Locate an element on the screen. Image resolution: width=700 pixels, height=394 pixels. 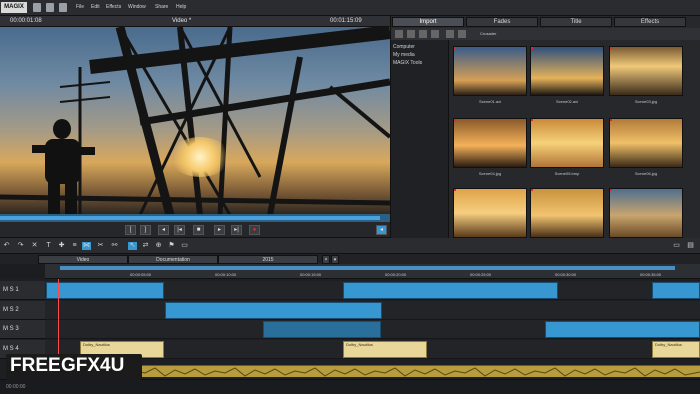
thumb-scene06 is located at coordinates (646, 143).